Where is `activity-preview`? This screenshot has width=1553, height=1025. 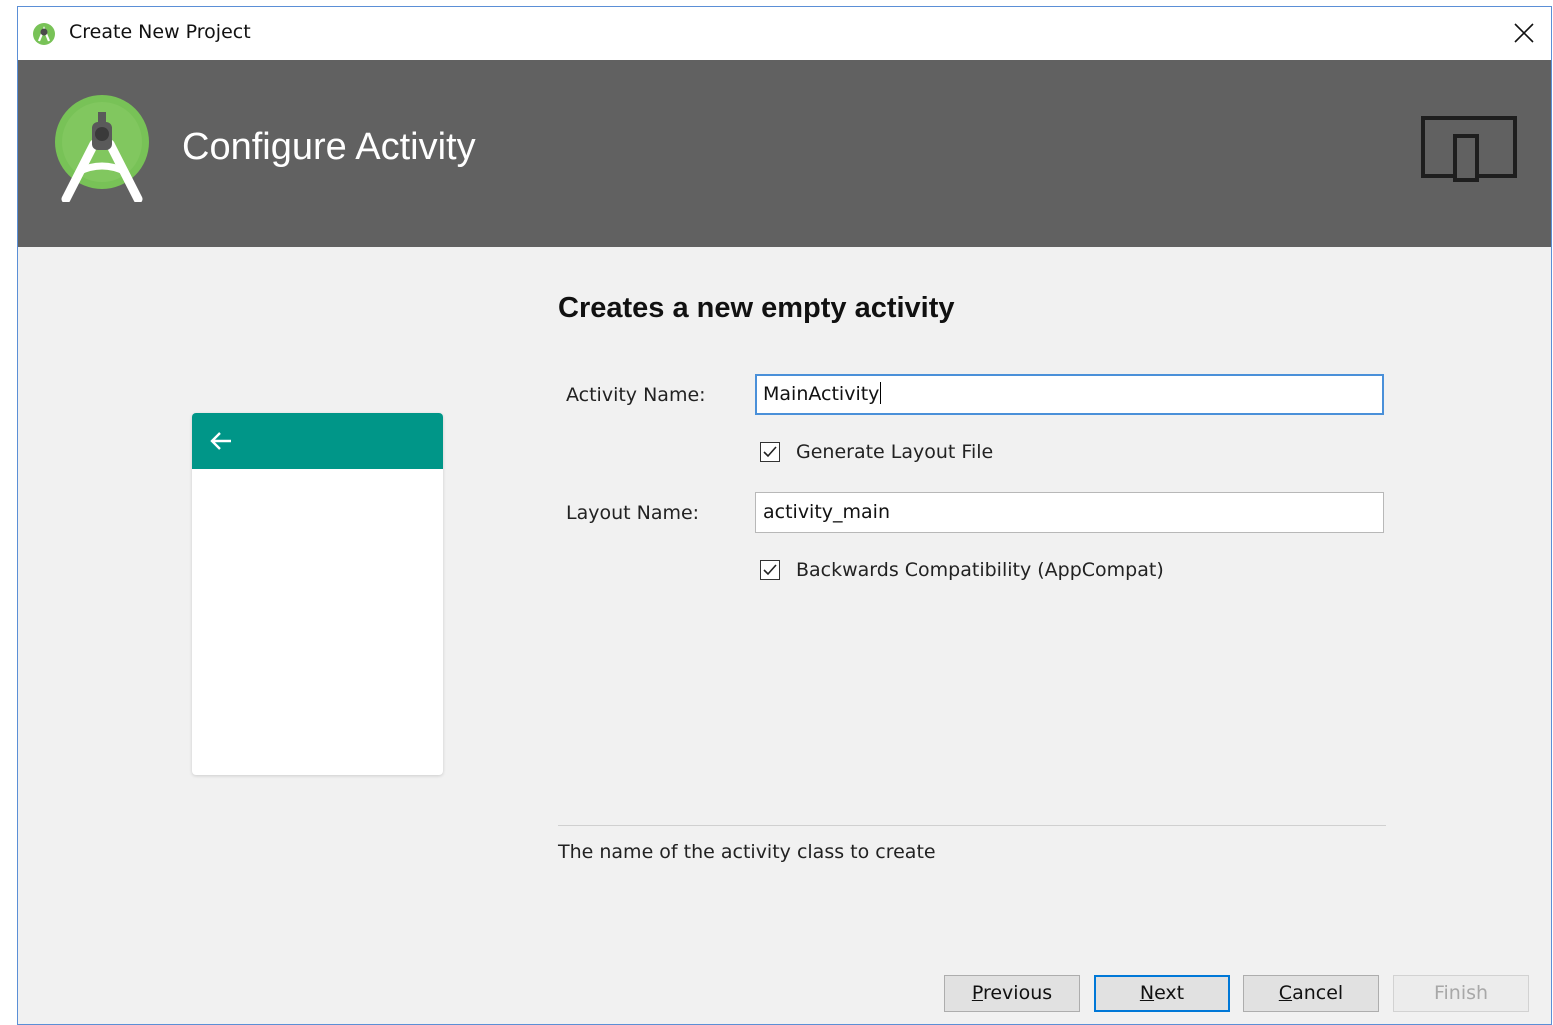
activity-preview is located at coordinates (317, 594).